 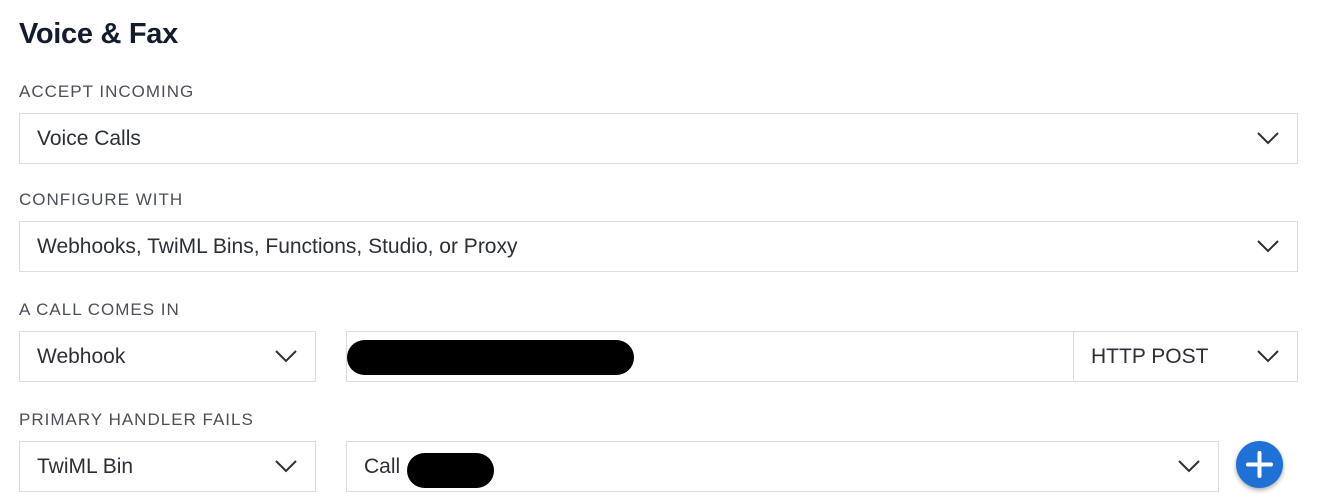 What do you see at coordinates (167, 466) in the screenshot?
I see `handler-fails-type-select: TwiML Bin` at bounding box center [167, 466].